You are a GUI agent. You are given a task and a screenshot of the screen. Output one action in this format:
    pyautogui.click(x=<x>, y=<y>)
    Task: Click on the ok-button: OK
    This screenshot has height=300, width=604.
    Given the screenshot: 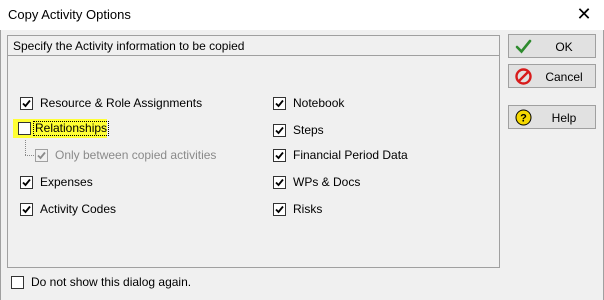 What is the action you would take?
    pyautogui.click(x=552, y=46)
    